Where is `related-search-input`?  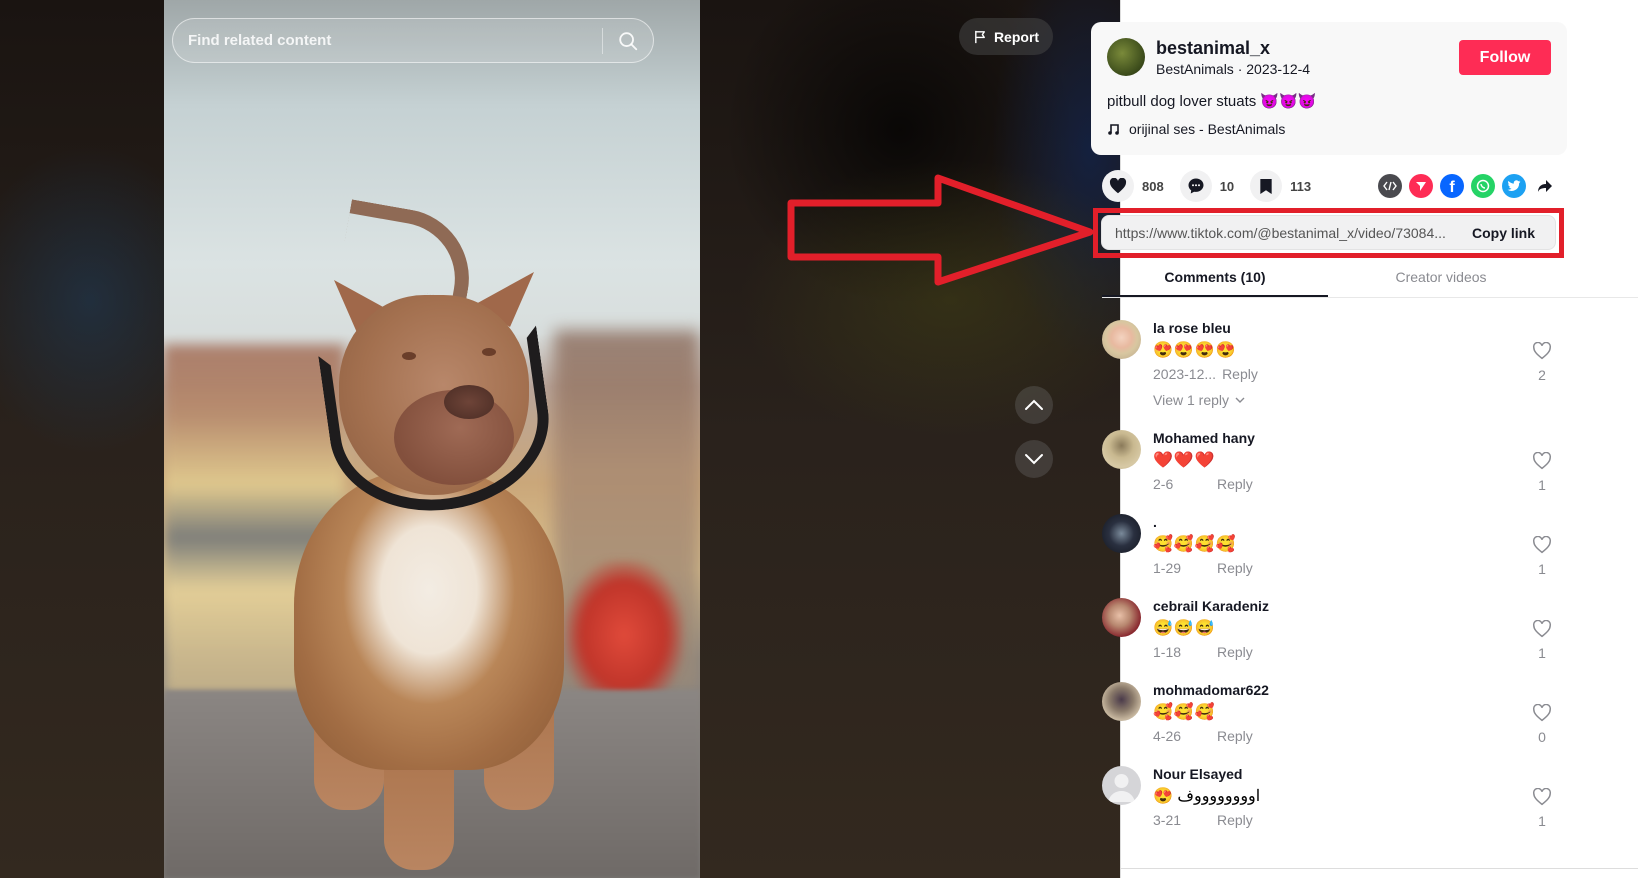 related-search-input is located at coordinates (387, 40).